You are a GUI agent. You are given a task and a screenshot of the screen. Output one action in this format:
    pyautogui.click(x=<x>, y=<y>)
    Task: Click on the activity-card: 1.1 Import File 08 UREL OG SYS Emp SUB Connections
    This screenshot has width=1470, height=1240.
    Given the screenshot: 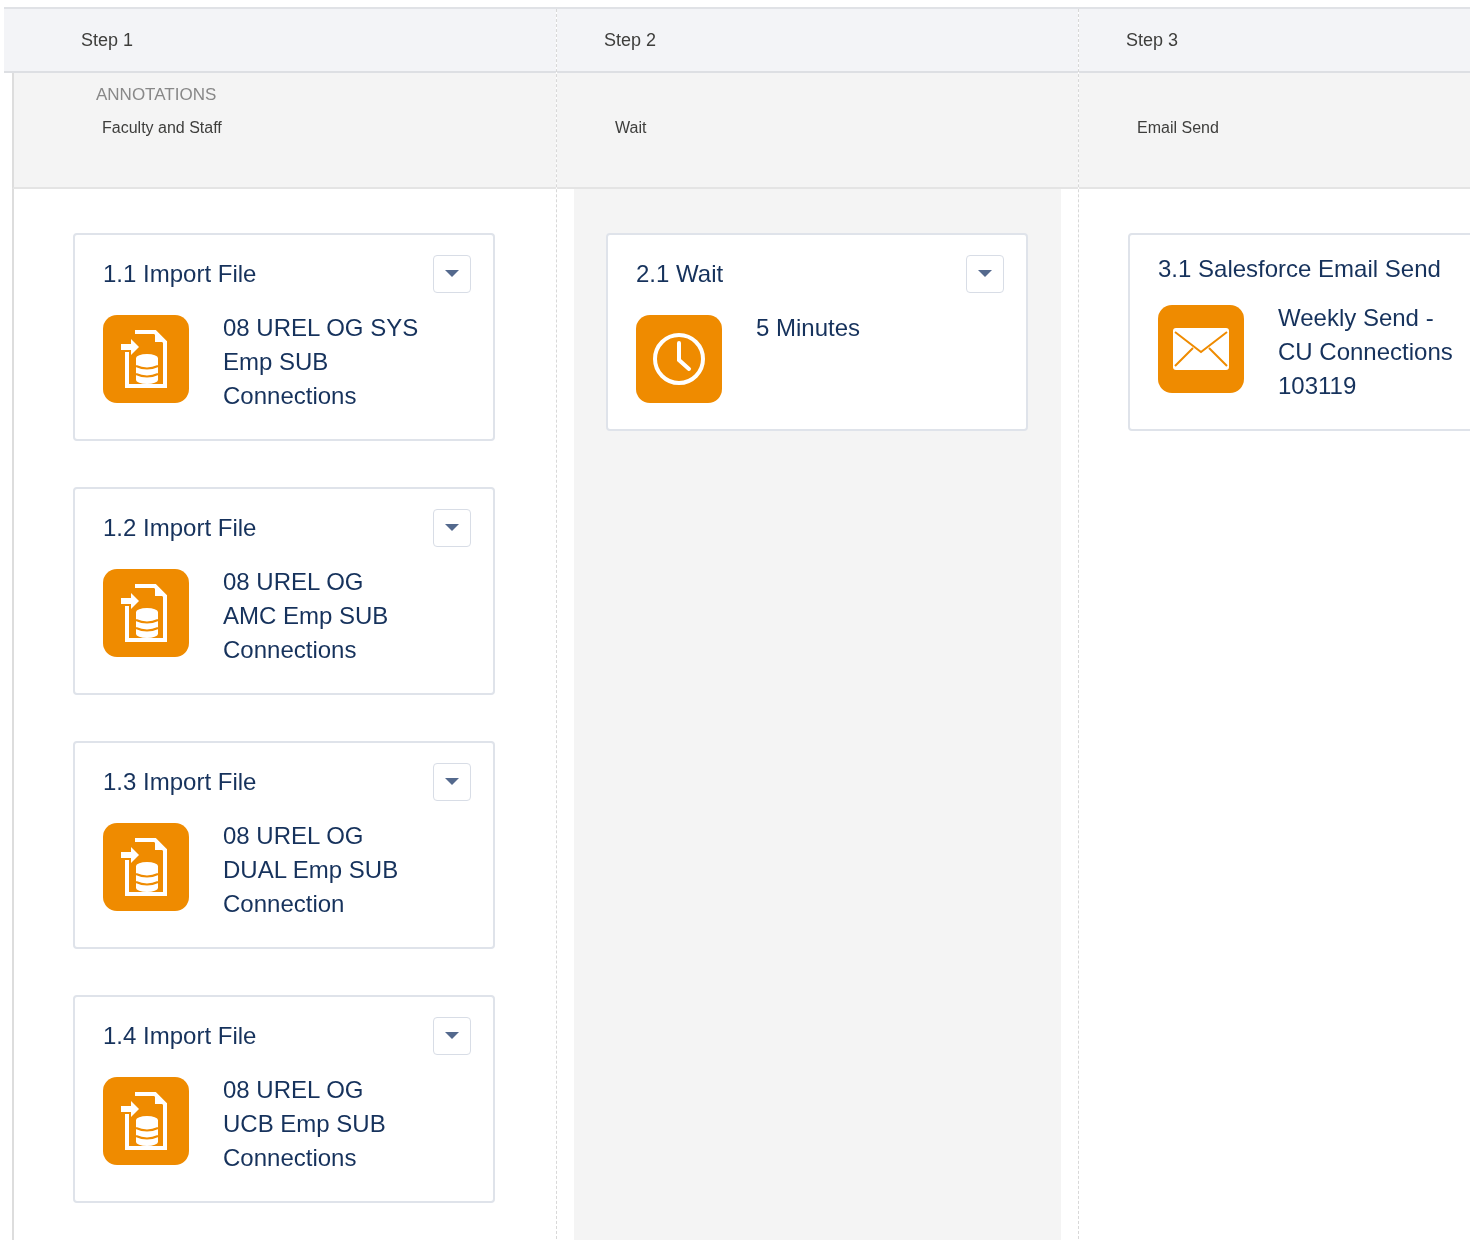 What is the action you would take?
    pyautogui.click(x=284, y=337)
    